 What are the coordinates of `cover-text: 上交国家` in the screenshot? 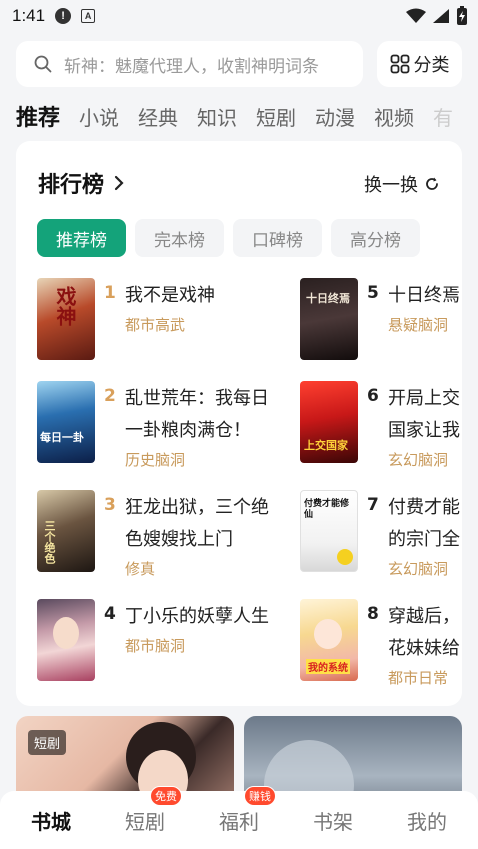 It's located at (326, 445).